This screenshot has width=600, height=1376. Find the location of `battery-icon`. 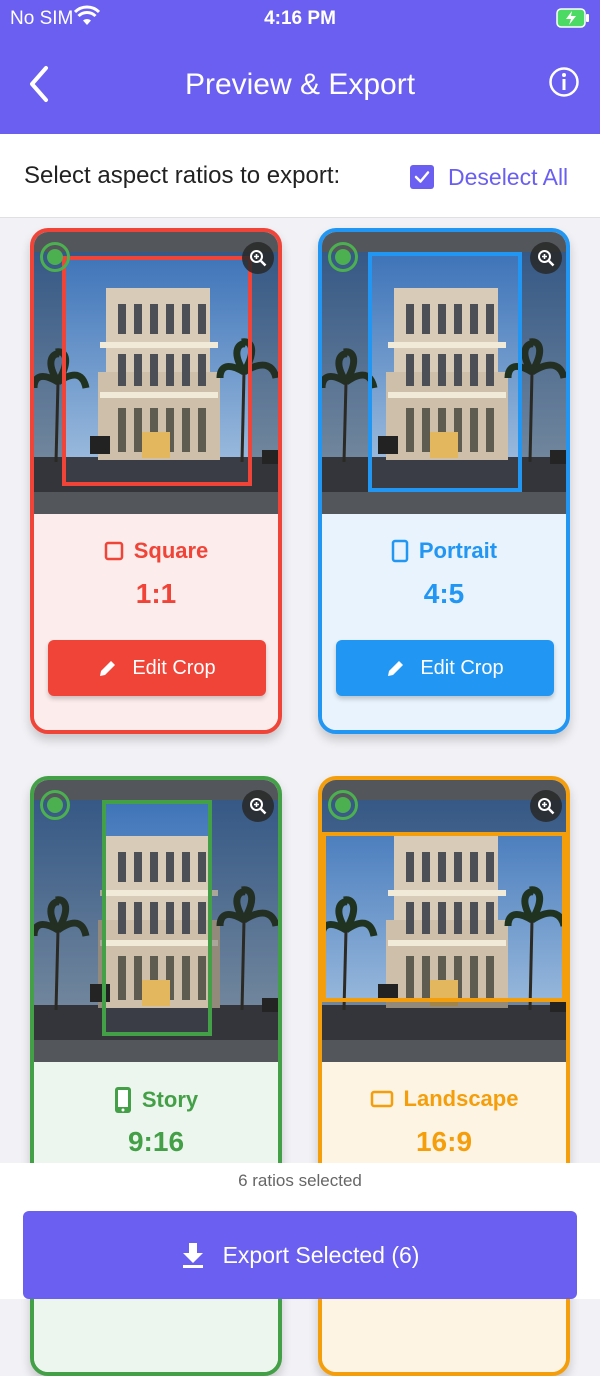

battery-icon is located at coordinates (573, 20).